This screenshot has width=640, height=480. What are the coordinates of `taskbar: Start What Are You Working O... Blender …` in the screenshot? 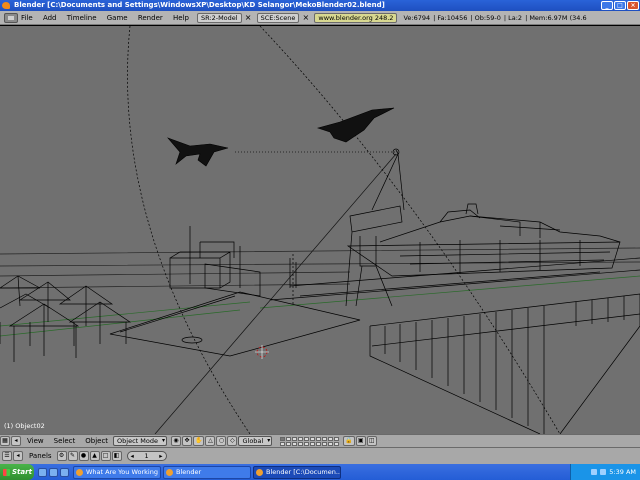 It's located at (320, 472).